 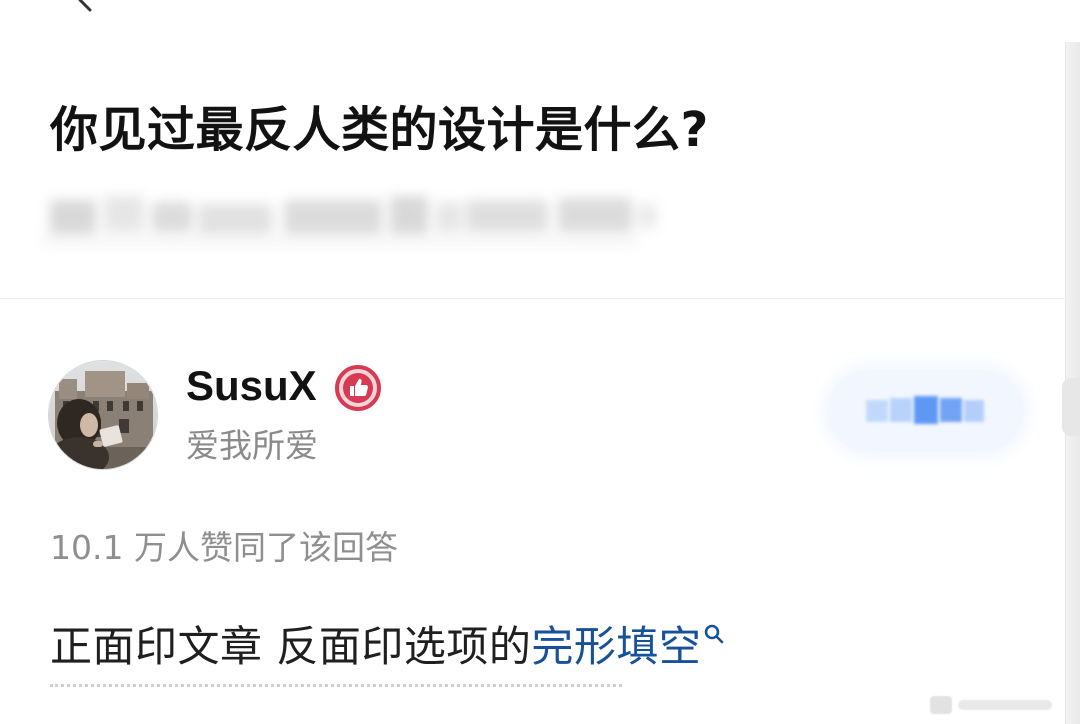 I want to click on section-divider, so click(x=533, y=298).